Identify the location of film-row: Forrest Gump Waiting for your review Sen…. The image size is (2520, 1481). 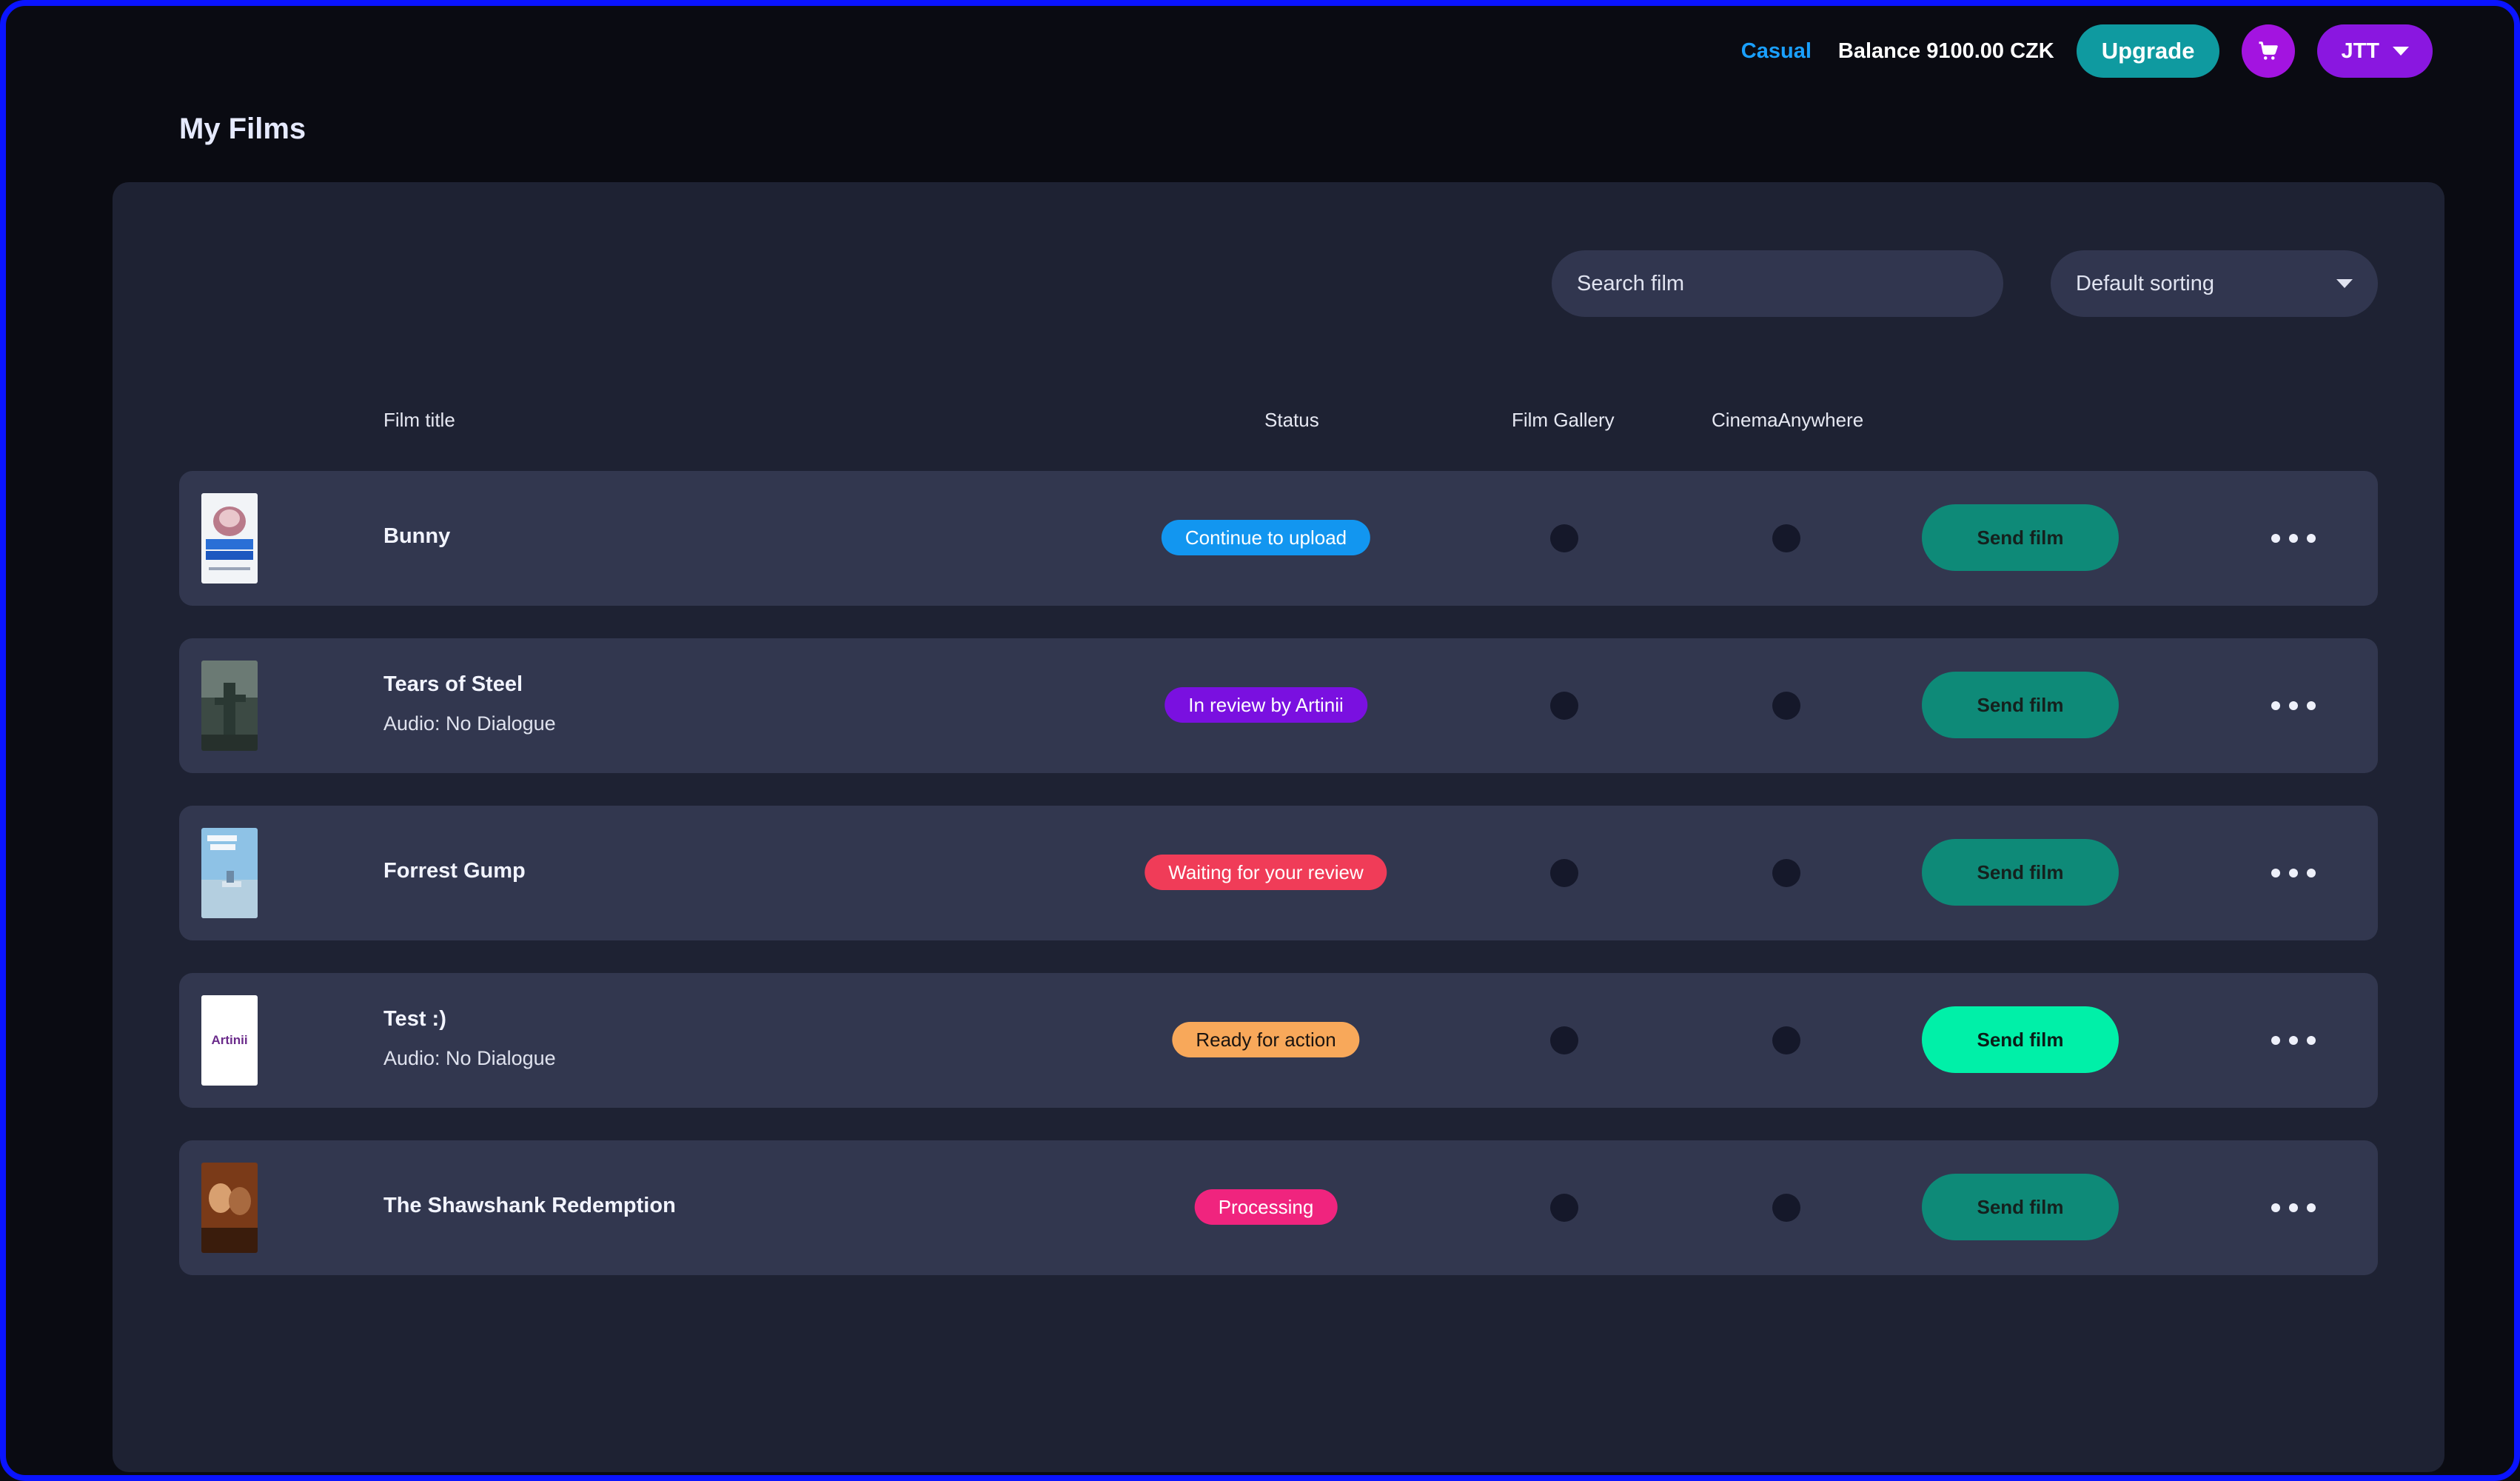
(1279, 873).